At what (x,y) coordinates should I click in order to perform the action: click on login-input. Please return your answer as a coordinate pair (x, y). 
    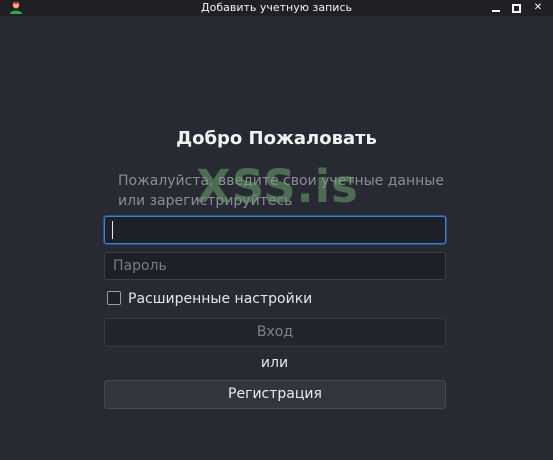
    Looking at the image, I should click on (275, 230).